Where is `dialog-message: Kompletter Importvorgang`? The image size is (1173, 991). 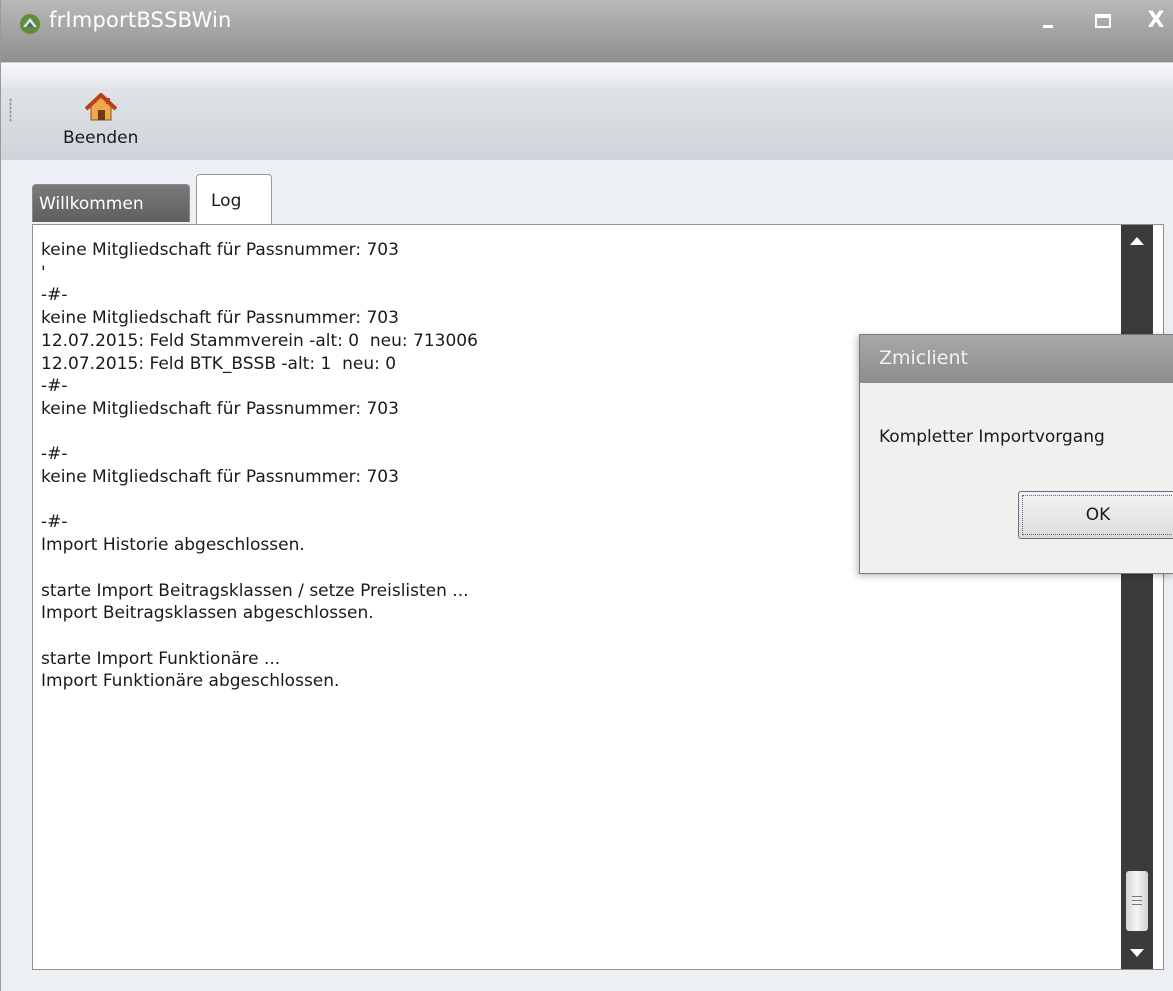
dialog-message: Kompletter Importvorgang is located at coordinates (992, 437).